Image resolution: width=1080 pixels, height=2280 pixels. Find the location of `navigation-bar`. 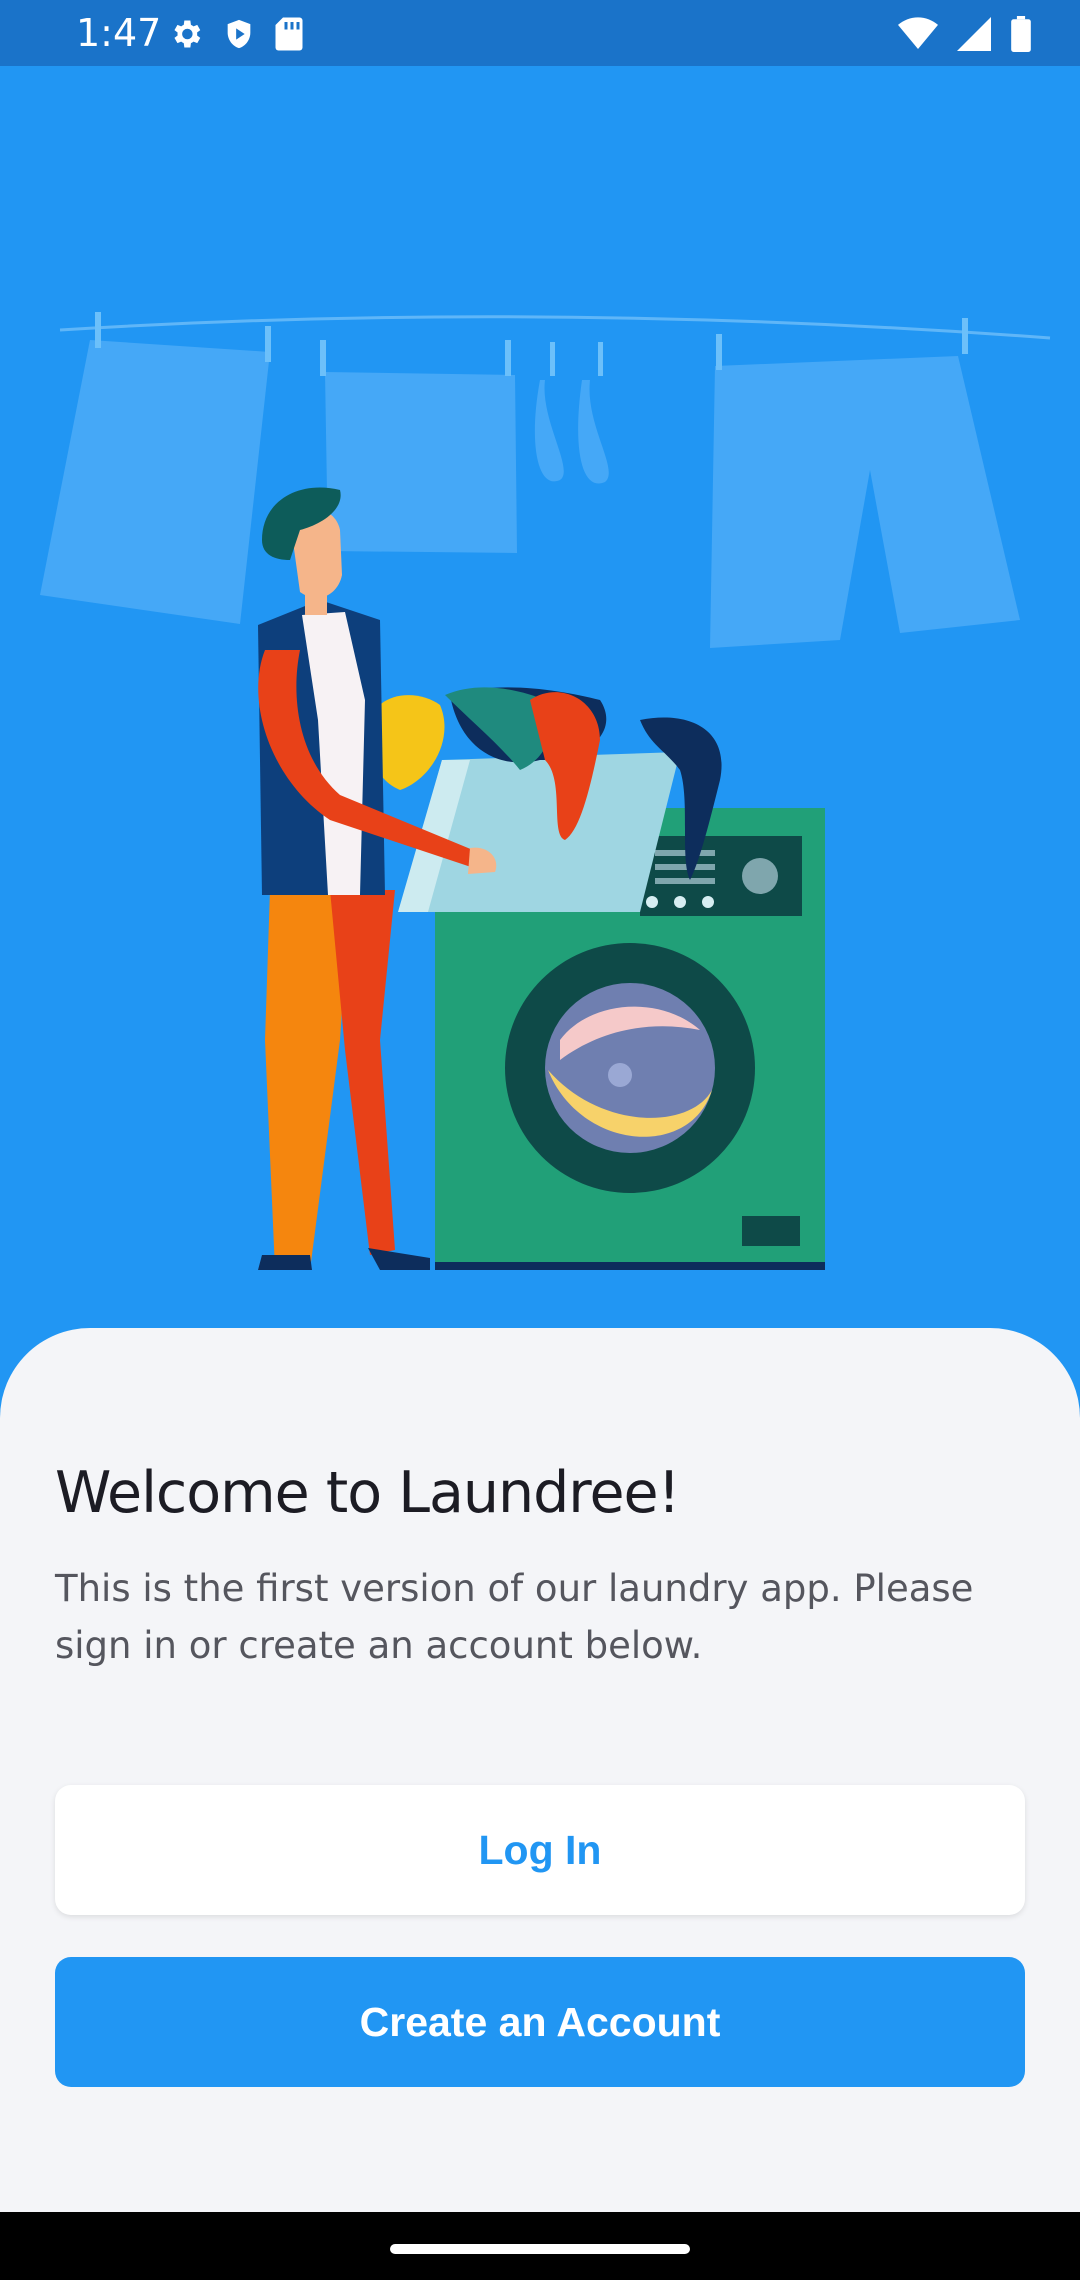

navigation-bar is located at coordinates (540, 2246).